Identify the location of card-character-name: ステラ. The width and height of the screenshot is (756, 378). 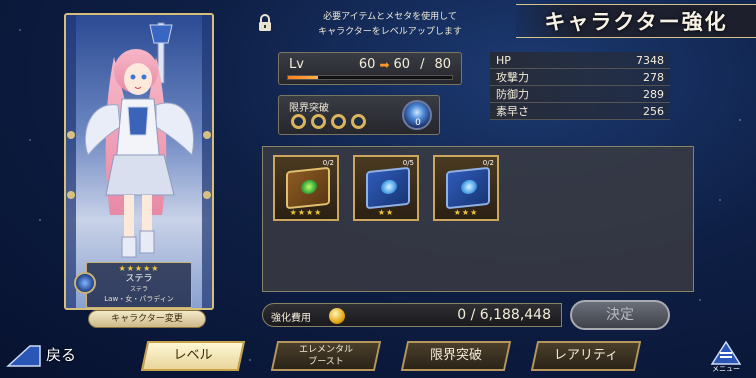
(139, 279).